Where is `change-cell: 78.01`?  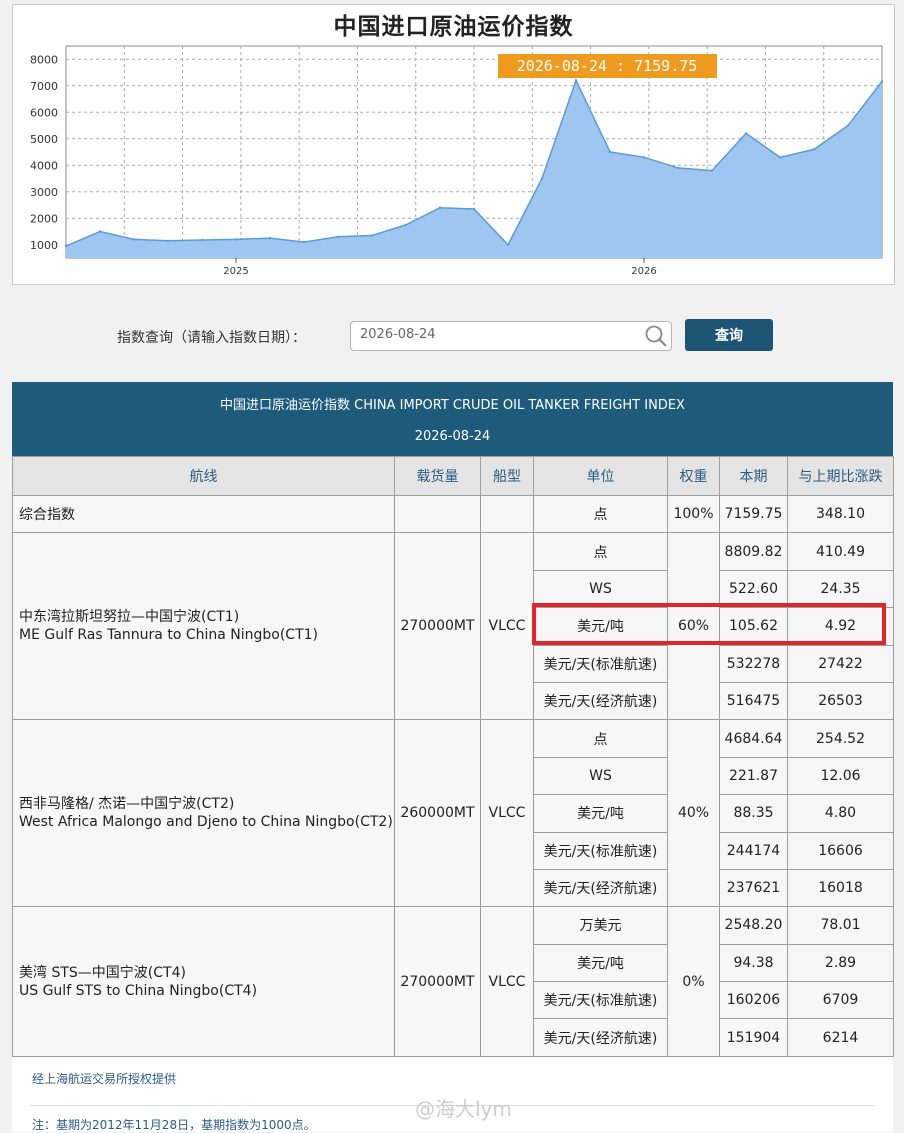 change-cell: 78.01 is located at coordinates (840, 925).